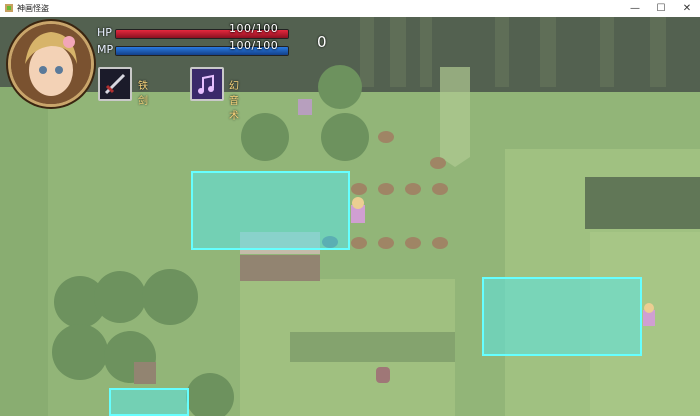 This screenshot has height=416, width=700. I want to click on maximize-icon: ☐, so click(661, 8).